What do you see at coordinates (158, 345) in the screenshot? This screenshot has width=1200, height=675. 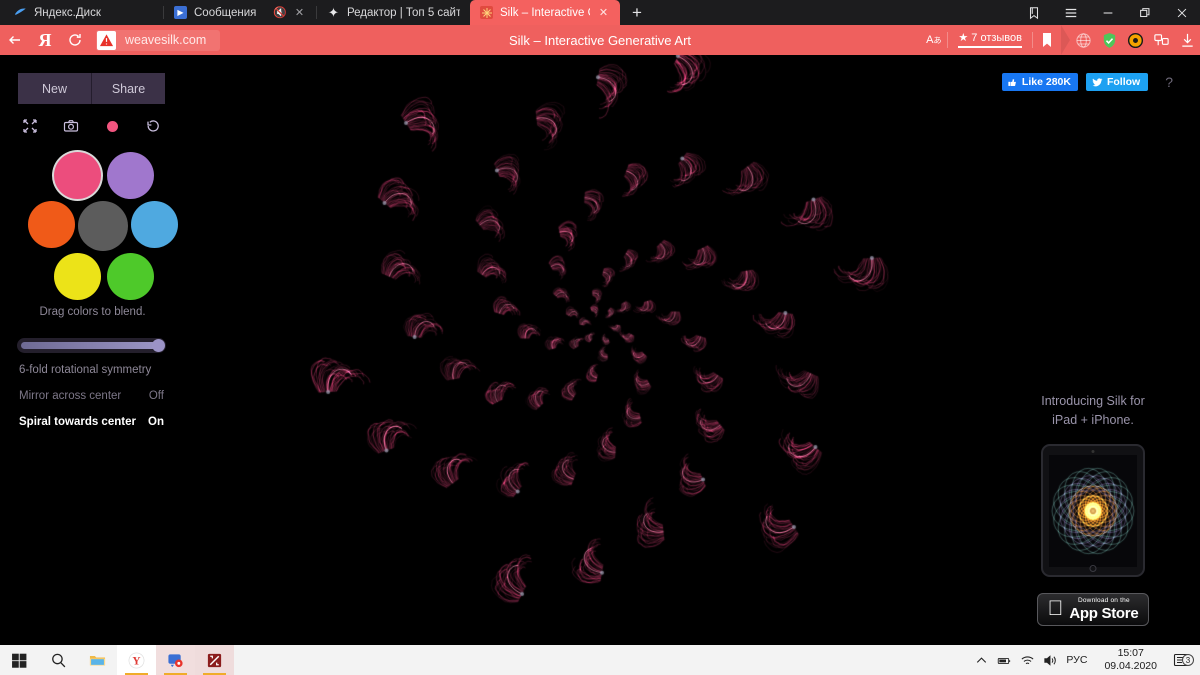 I see `slider-knob` at bounding box center [158, 345].